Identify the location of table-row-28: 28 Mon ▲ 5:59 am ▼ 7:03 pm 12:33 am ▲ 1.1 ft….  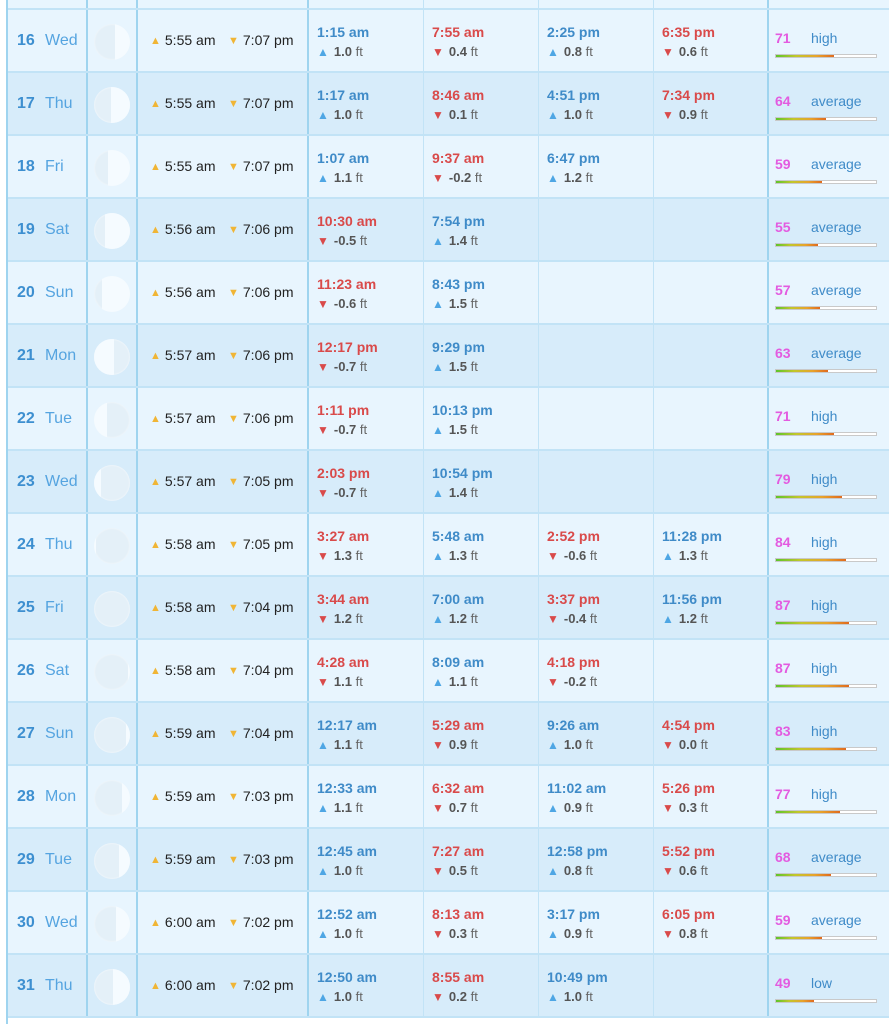
(448, 797).